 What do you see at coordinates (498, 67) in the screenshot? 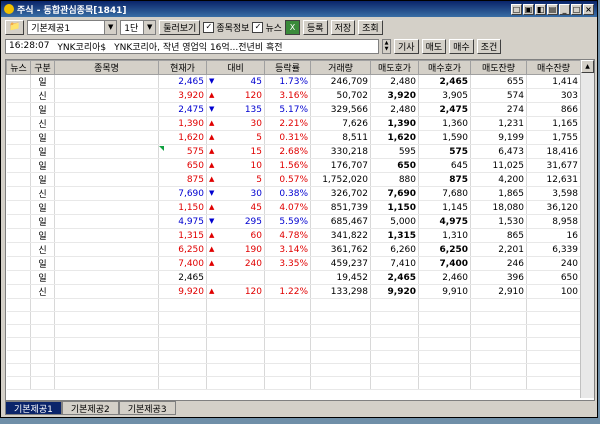
I see `column-header: 매도잔량` at bounding box center [498, 67].